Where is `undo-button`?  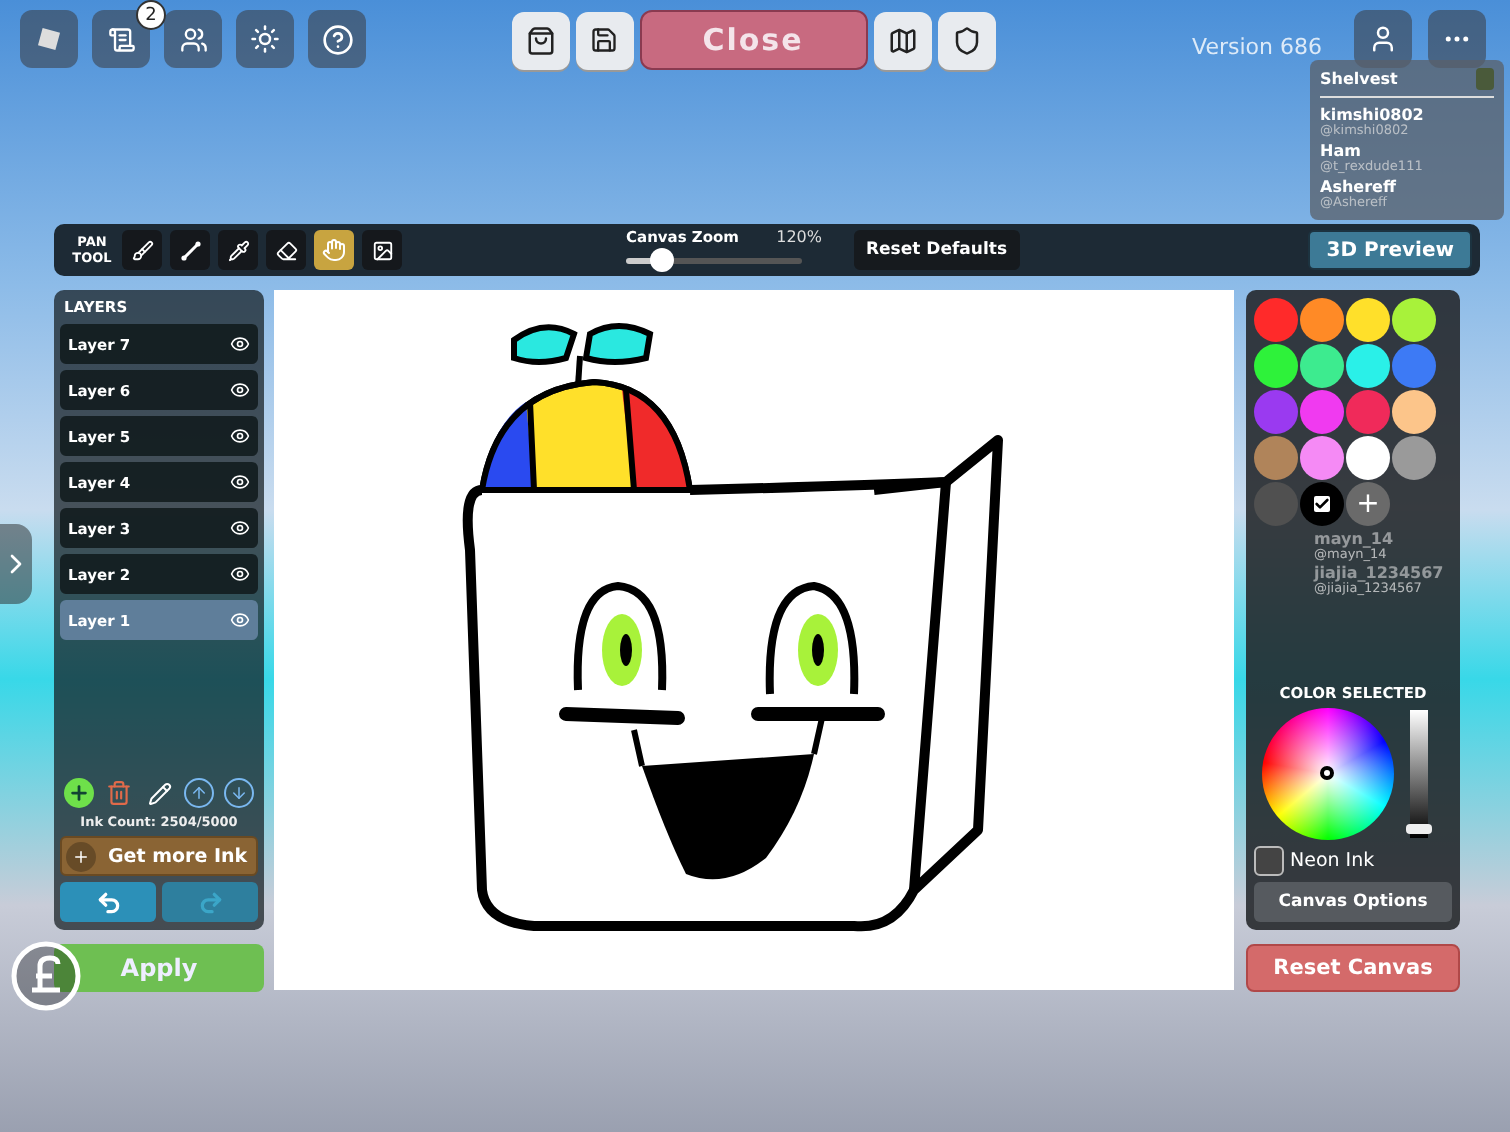 undo-button is located at coordinates (108, 902).